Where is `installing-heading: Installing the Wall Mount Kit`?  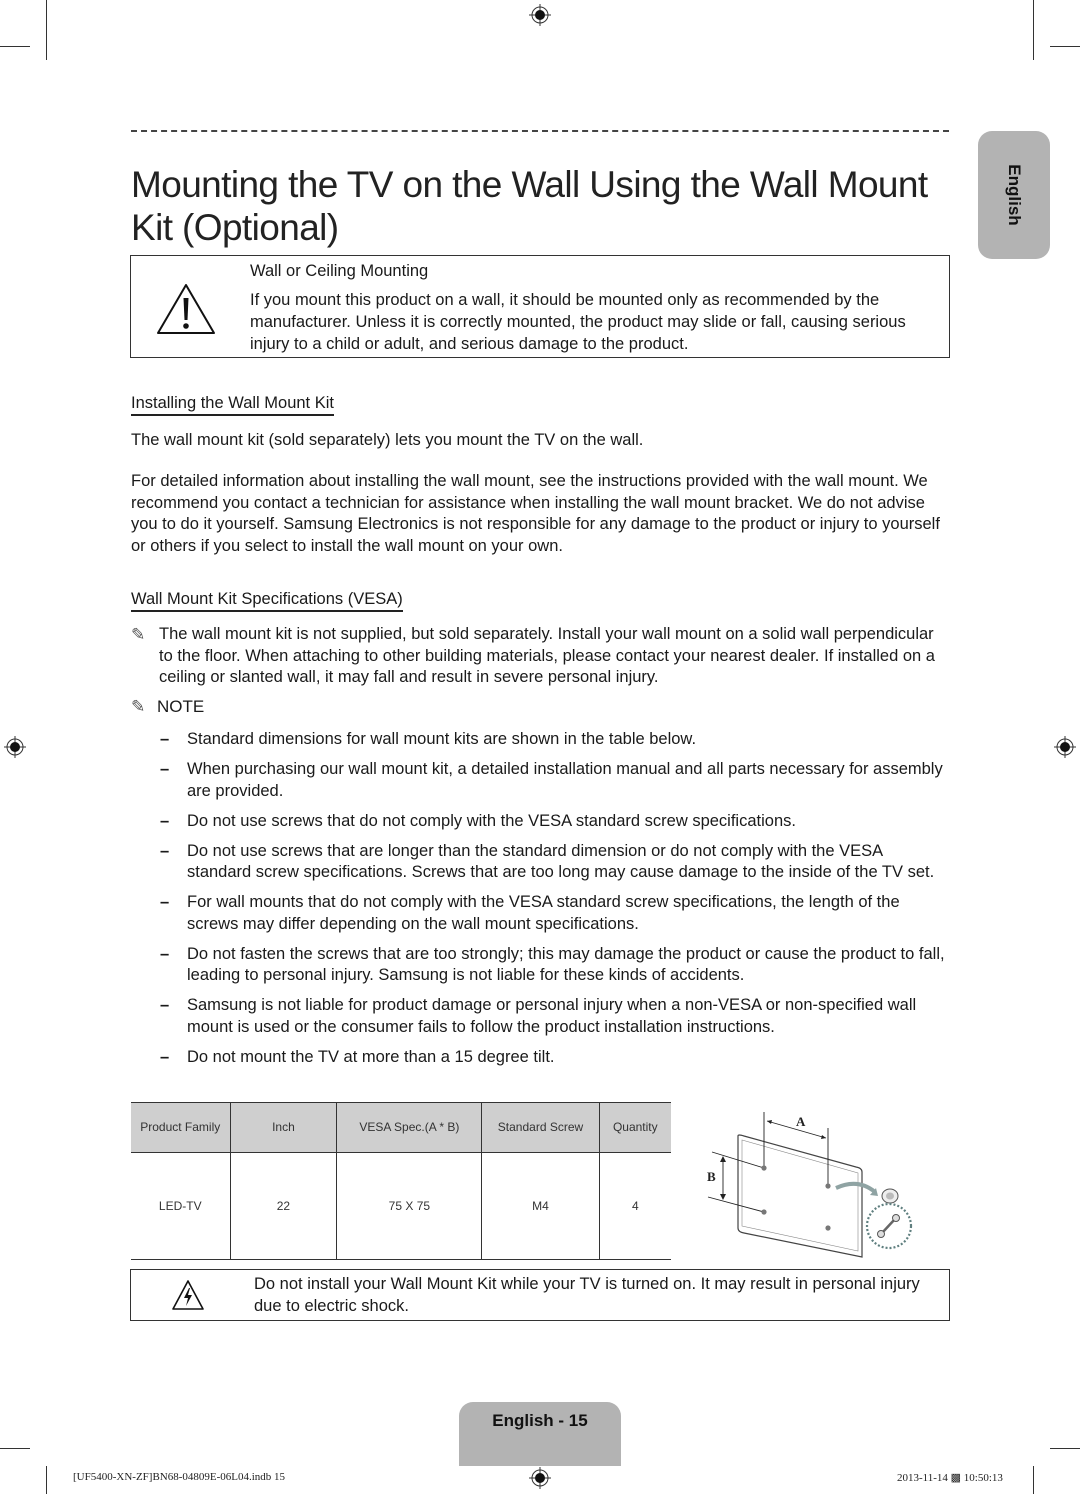
installing-heading: Installing the Wall Mount Kit is located at coordinates (232, 405).